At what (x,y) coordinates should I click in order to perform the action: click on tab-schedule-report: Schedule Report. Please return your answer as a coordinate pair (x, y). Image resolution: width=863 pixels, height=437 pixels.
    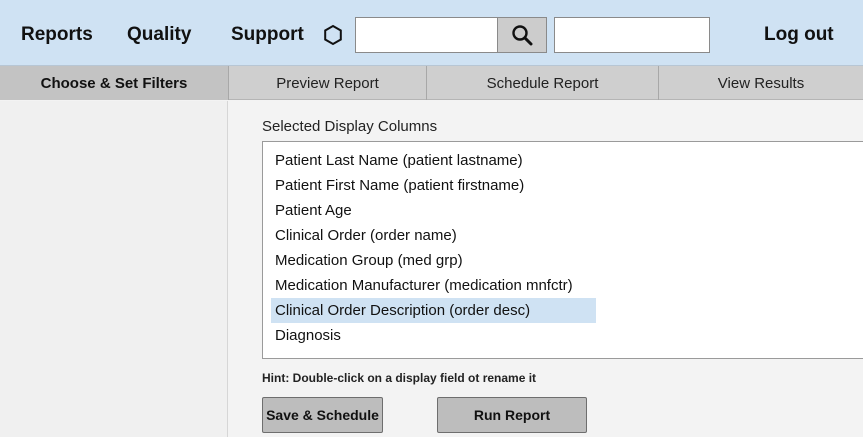
    Looking at the image, I should click on (543, 83).